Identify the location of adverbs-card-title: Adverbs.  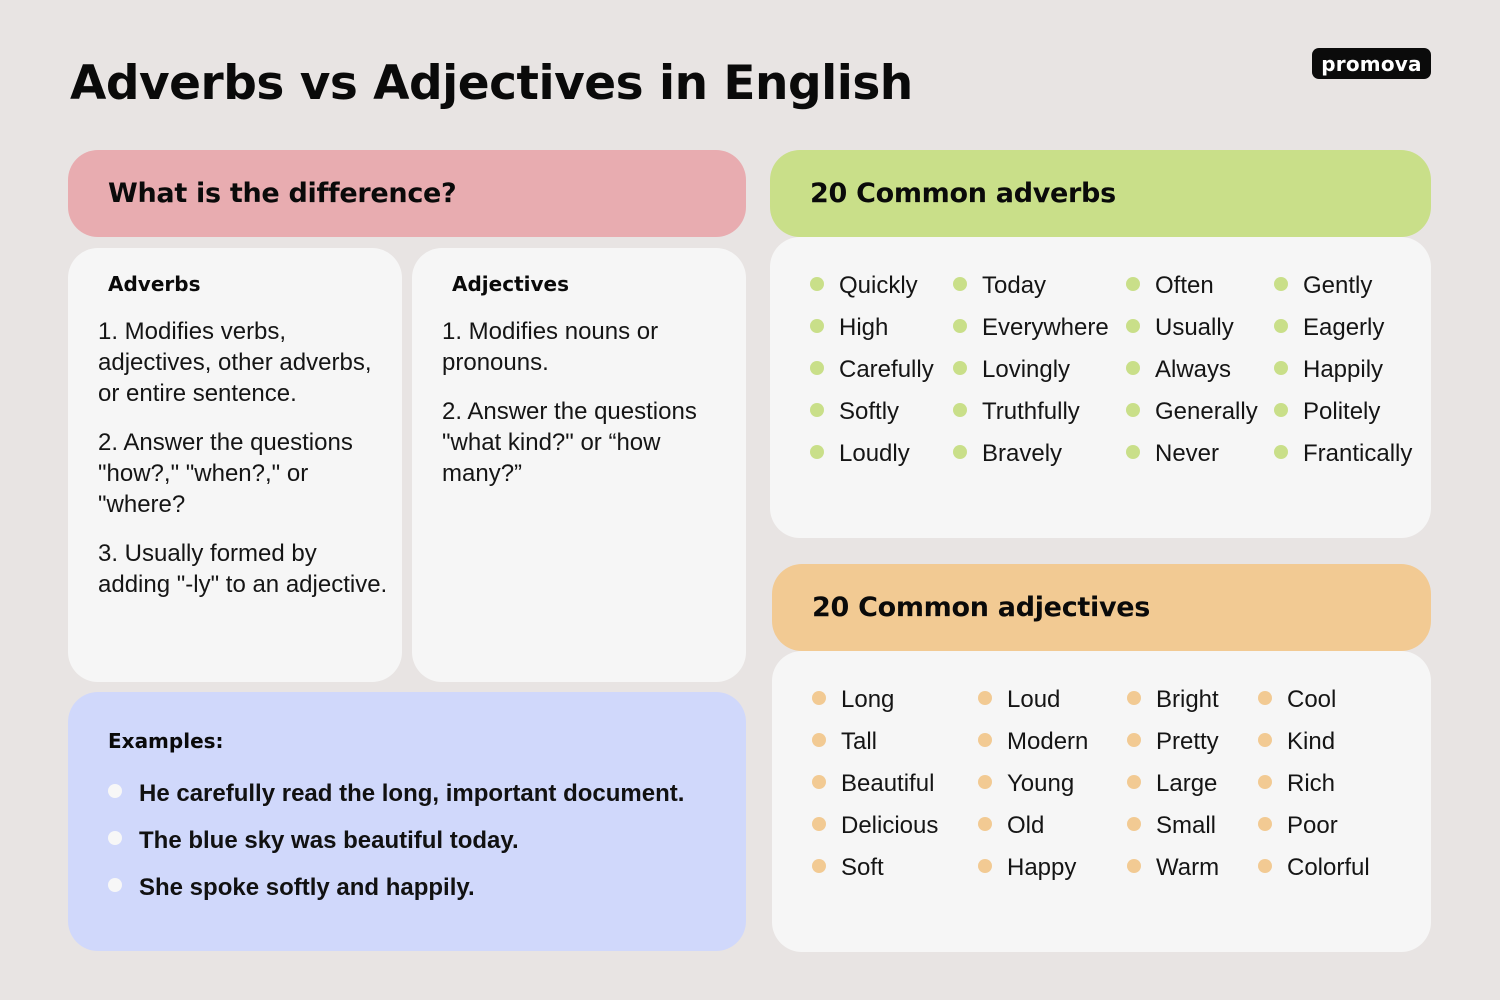
(154, 284).